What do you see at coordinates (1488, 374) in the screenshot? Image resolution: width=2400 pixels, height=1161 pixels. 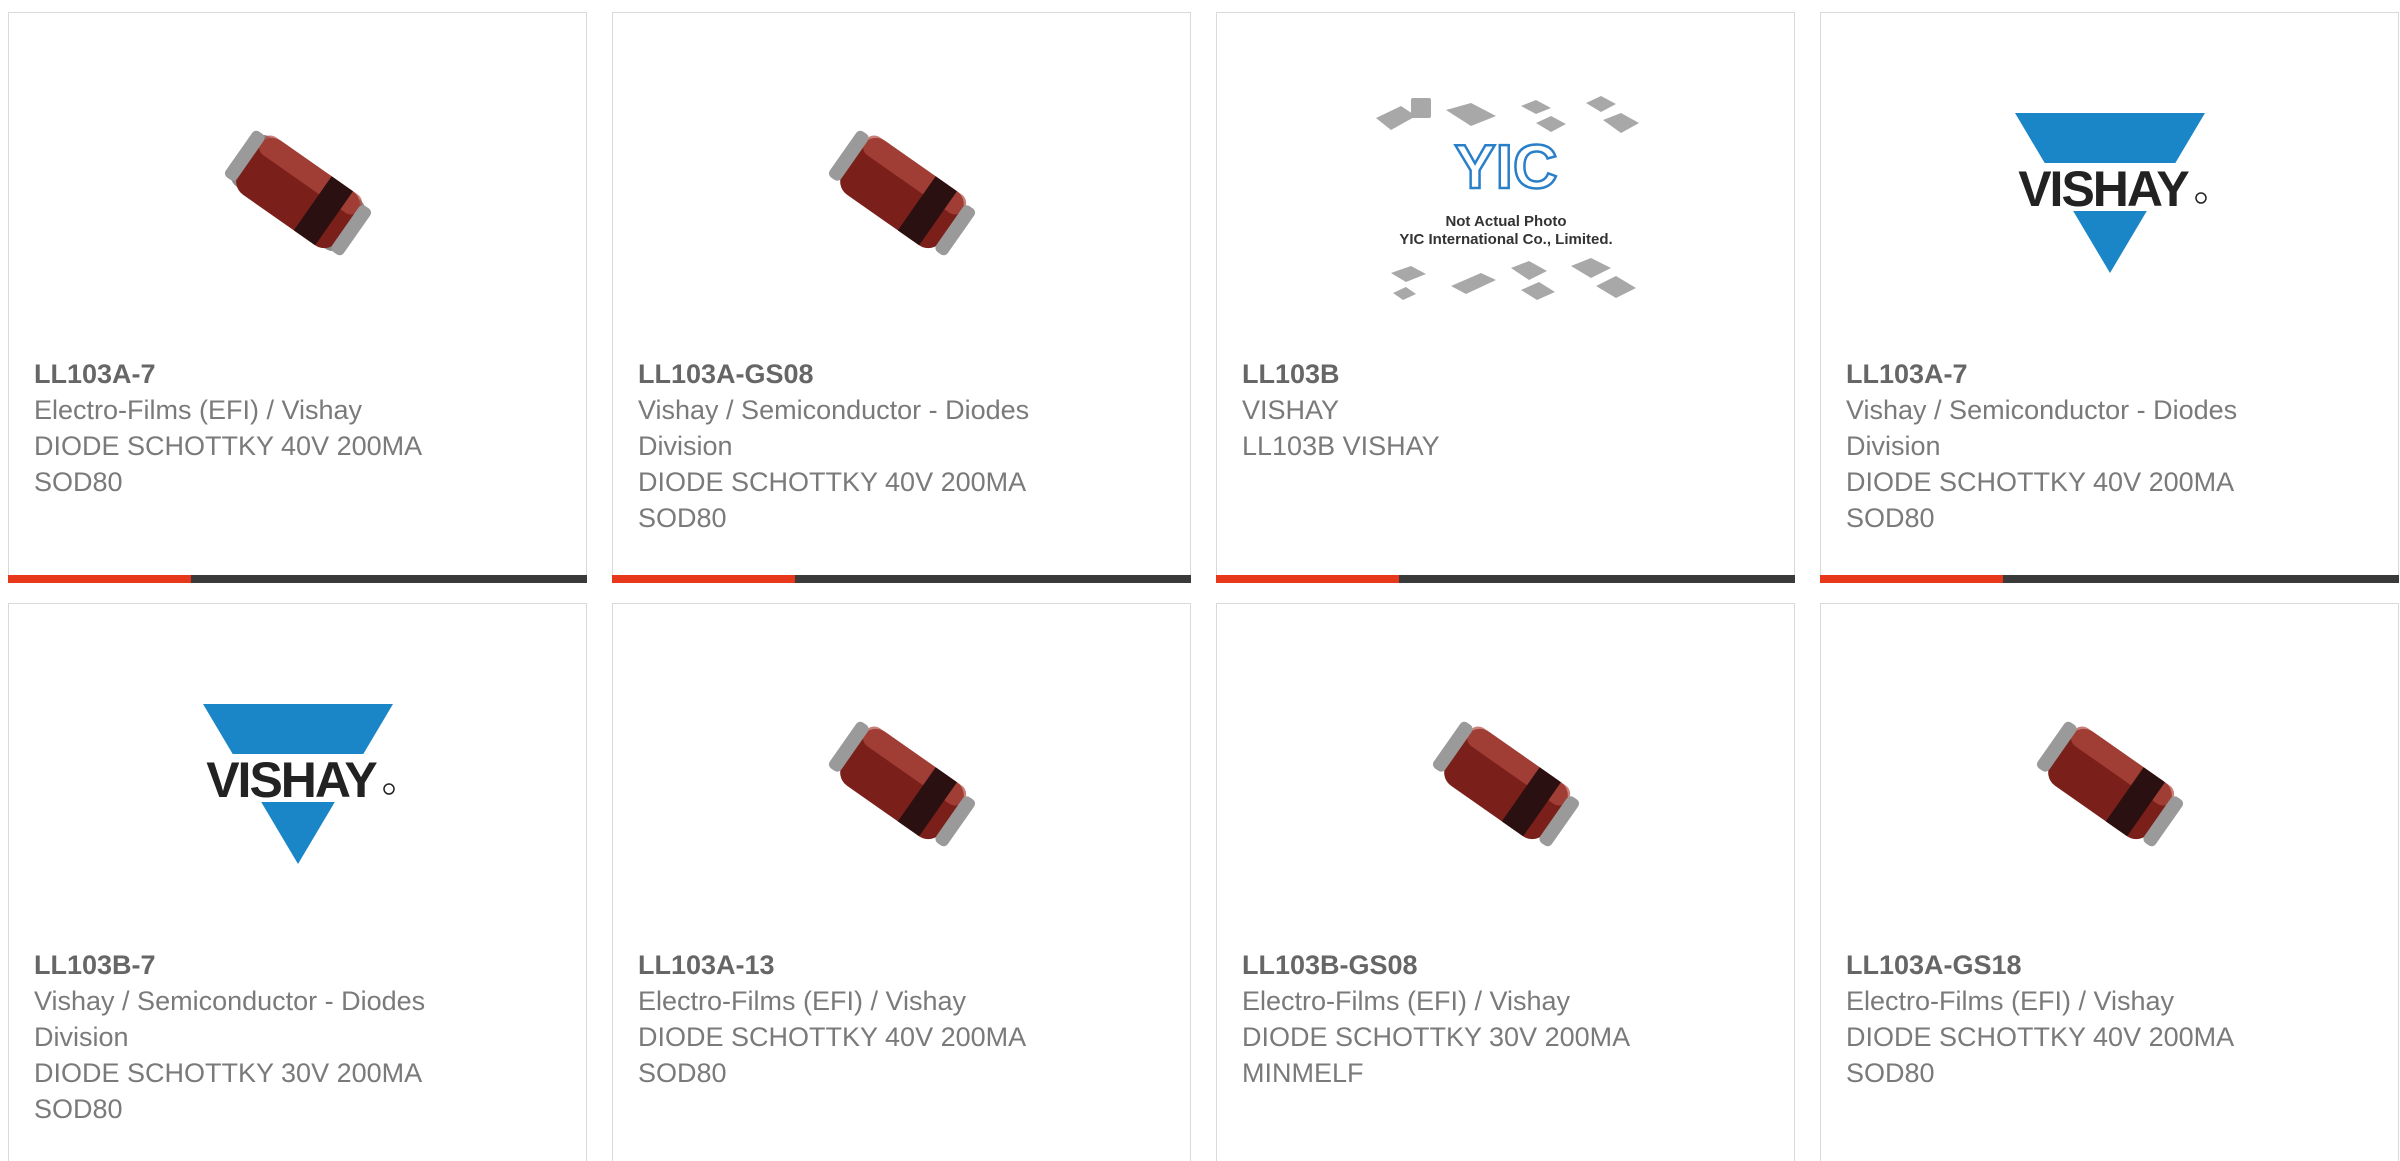 I see `part-number: LL103B` at bounding box center [1488, 374].